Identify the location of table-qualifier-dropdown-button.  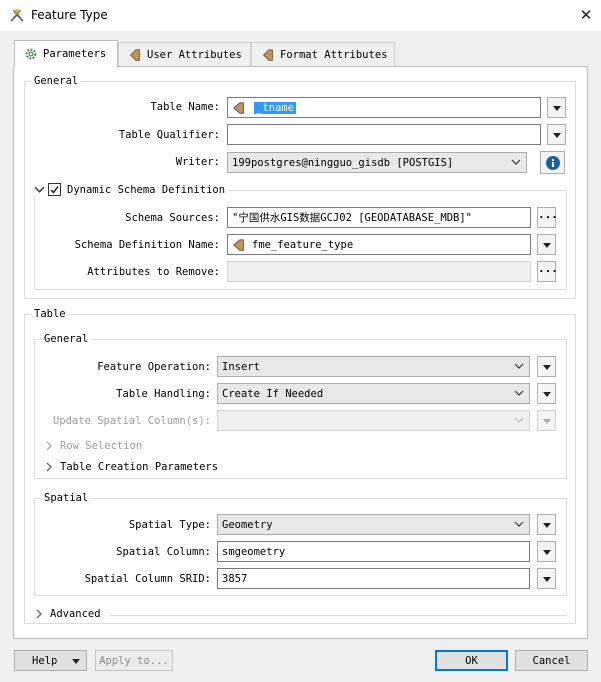
(556, 134).